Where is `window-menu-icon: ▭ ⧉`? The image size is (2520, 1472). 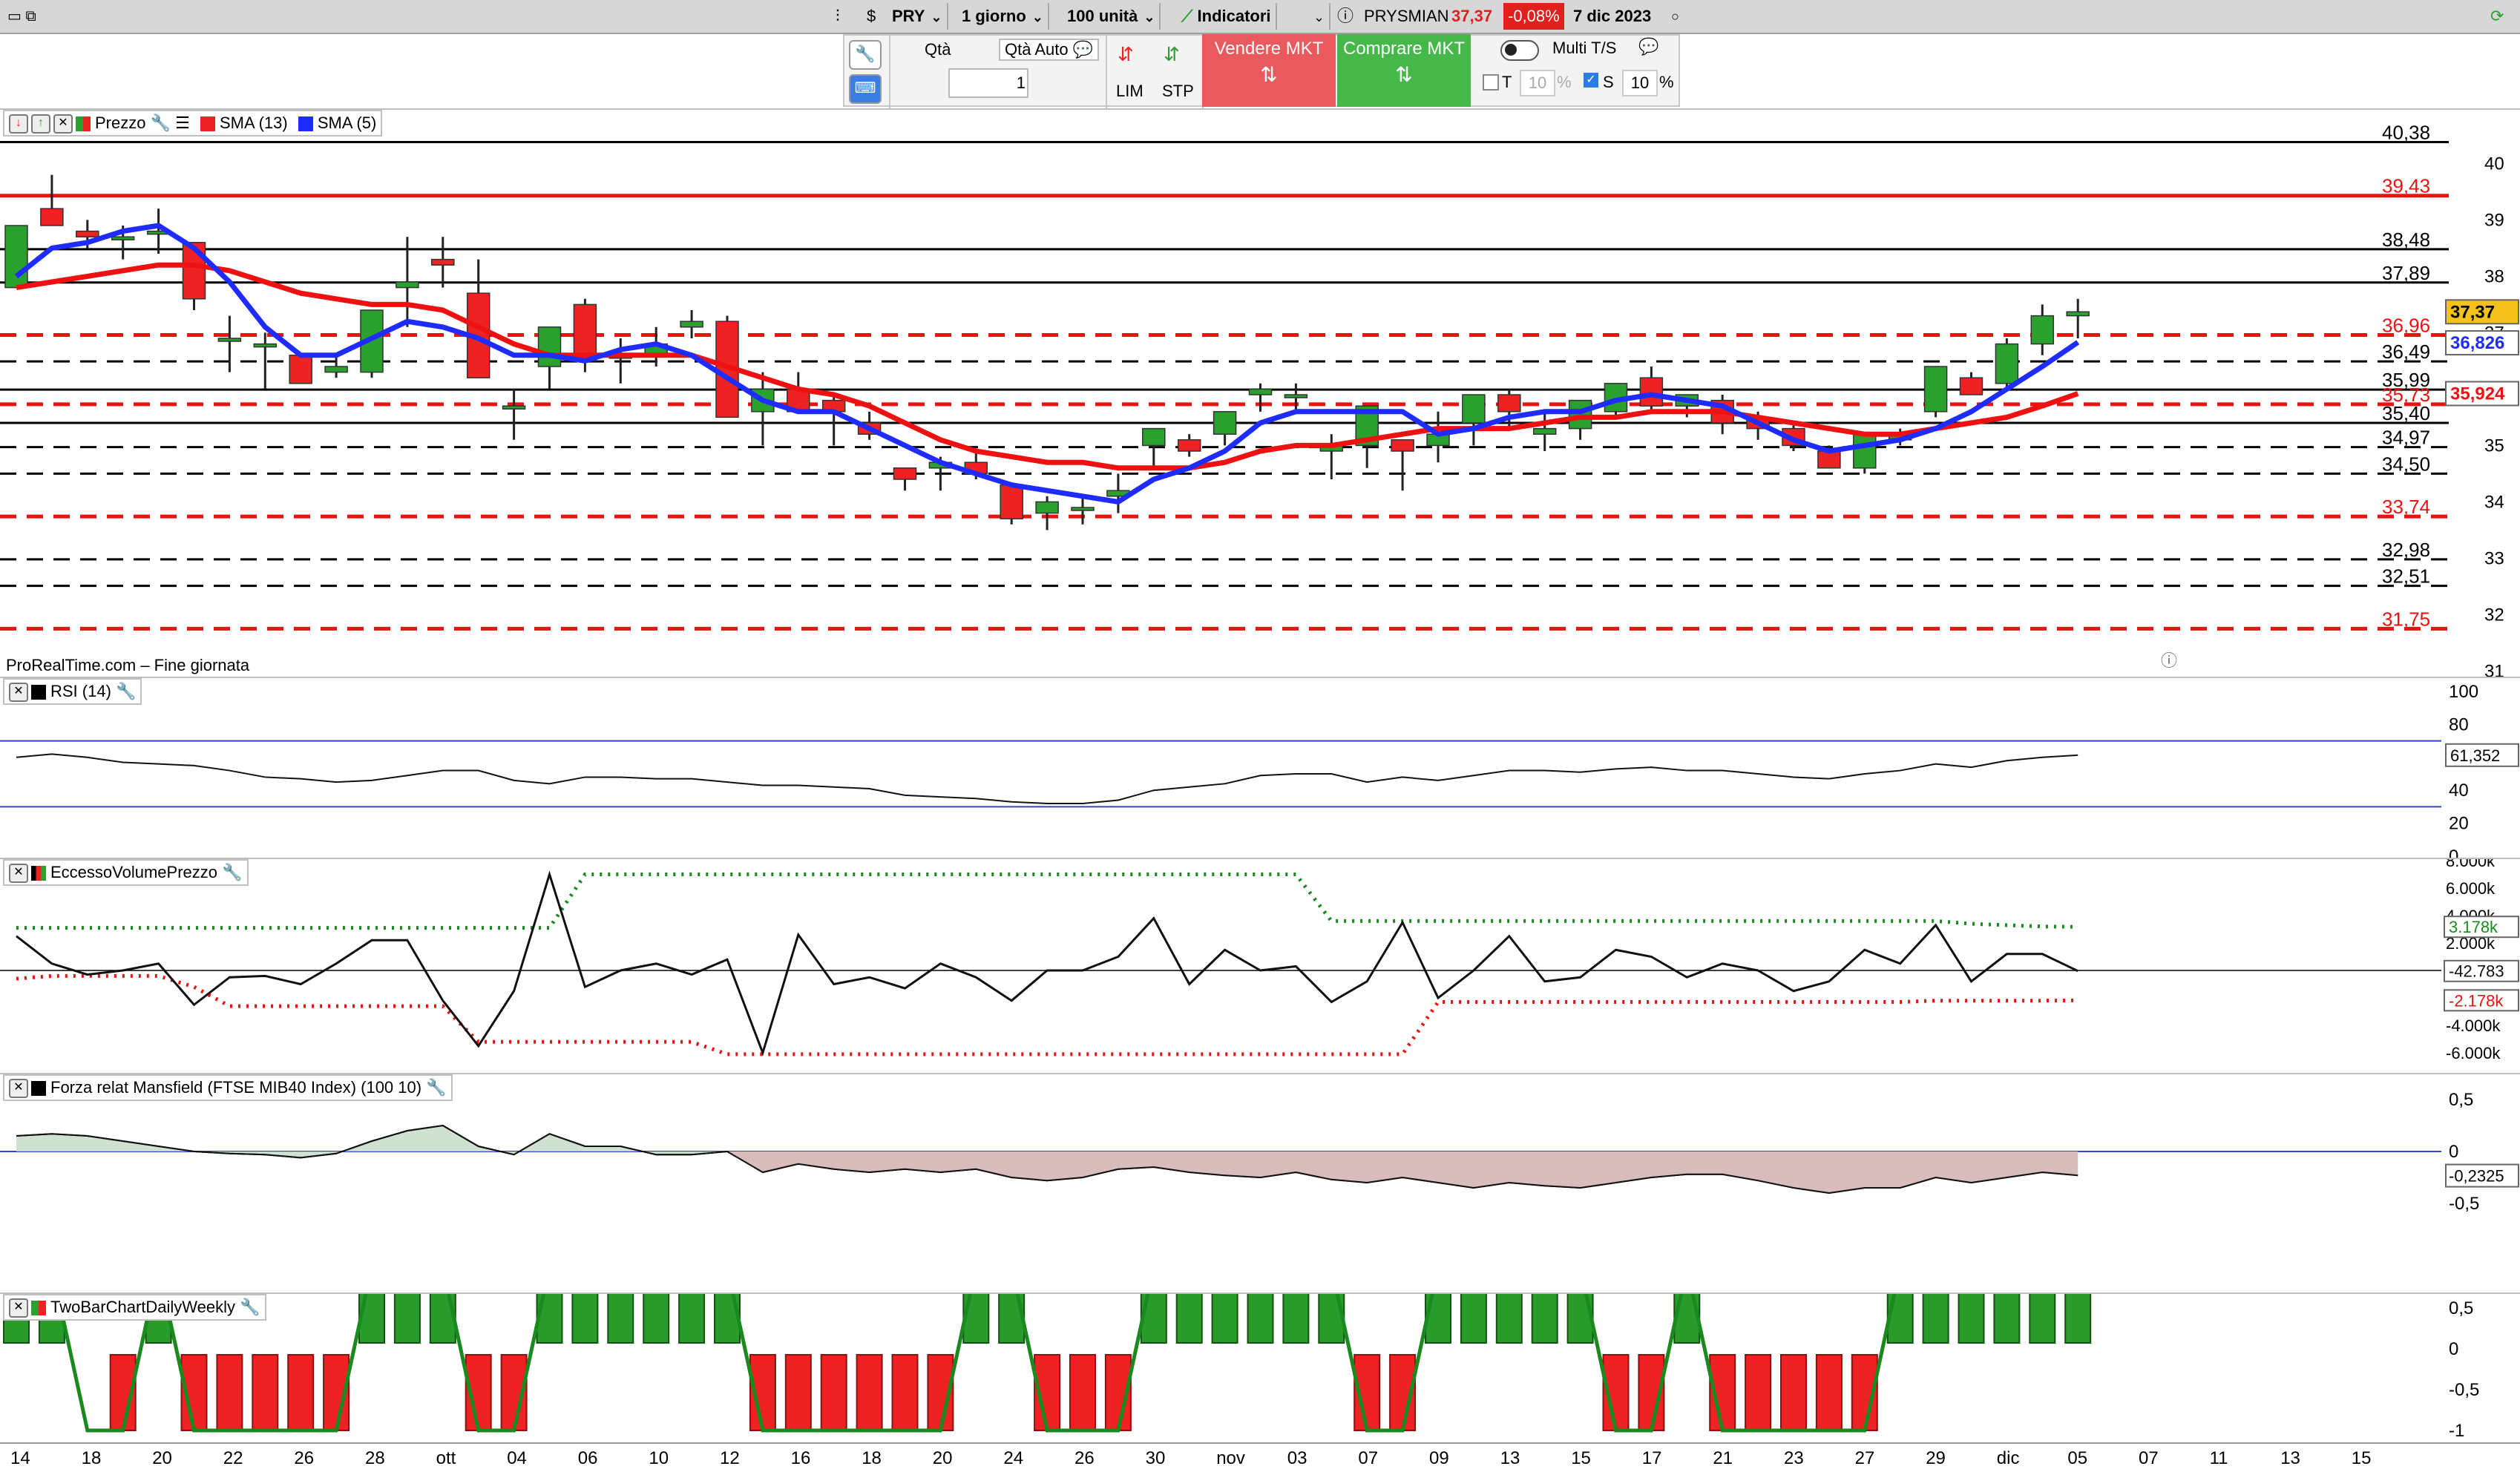 window-menu-icon: ▭ ⧉ is located at coordinates (22, 16).